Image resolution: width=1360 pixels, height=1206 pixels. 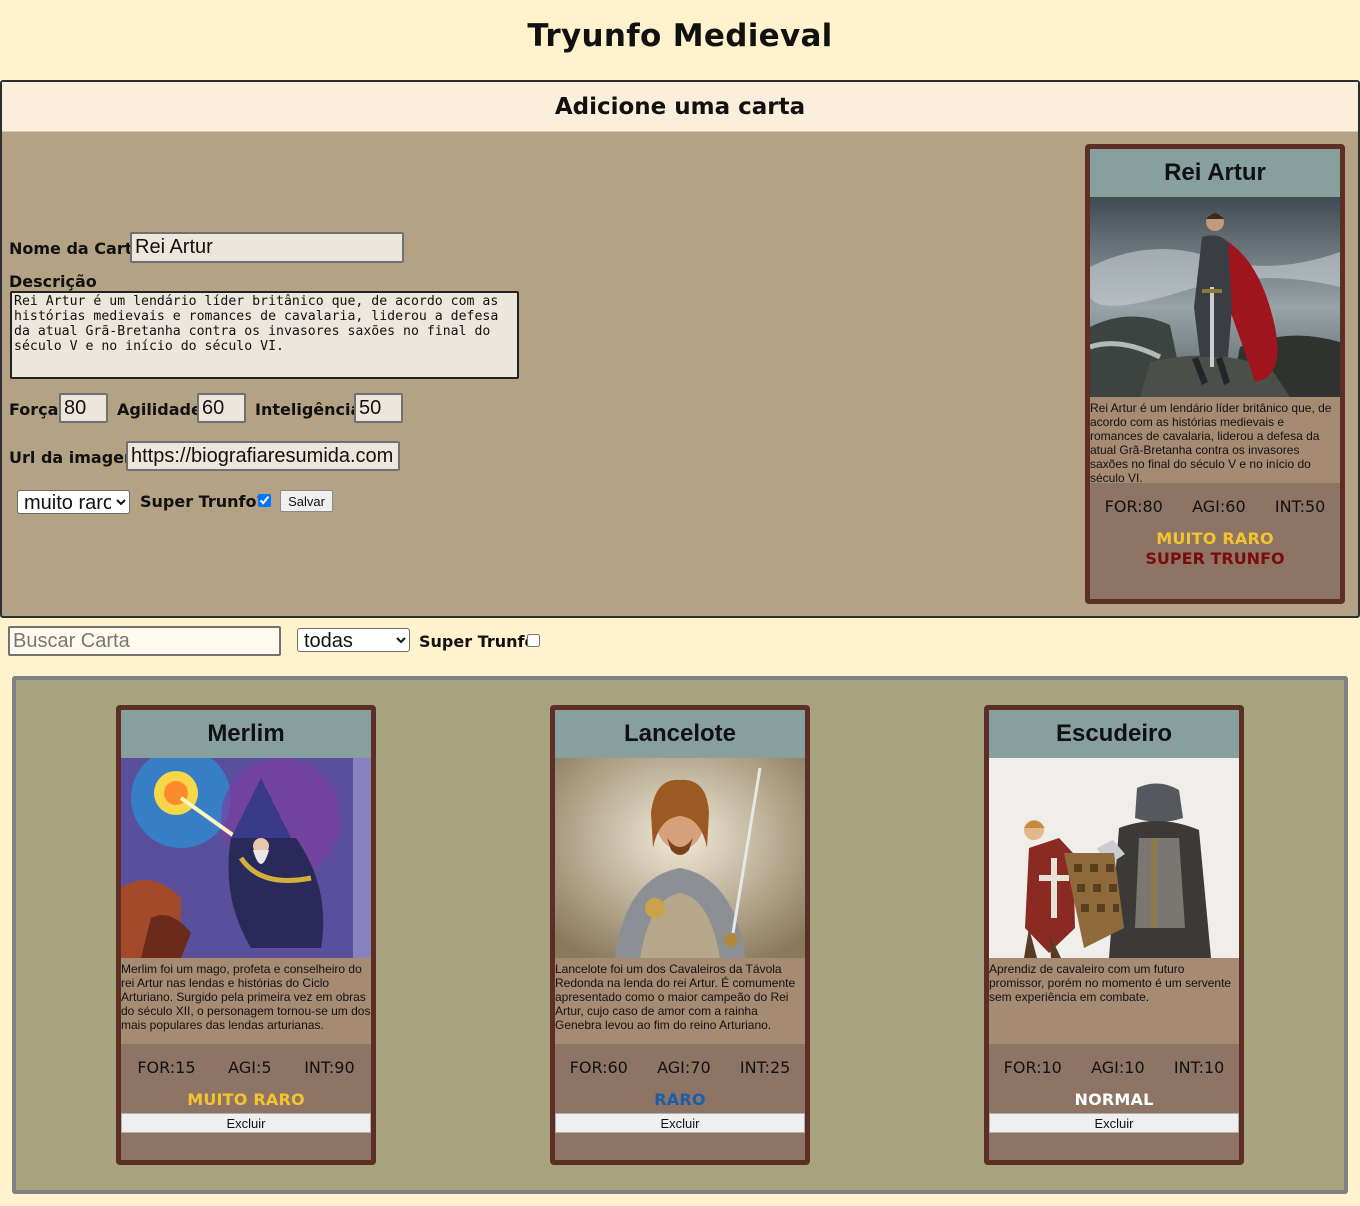 I want to click on super-trunfo-filter-label: Super Trunfo, so click(x=477, y=641).